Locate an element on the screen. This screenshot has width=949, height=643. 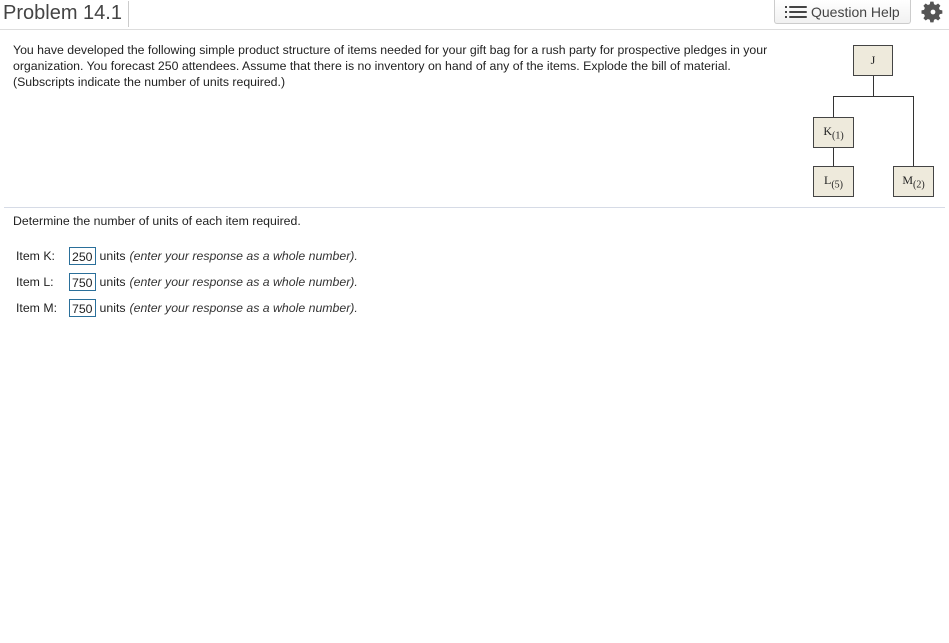
node-k-letter: K is located at coordinates (827, 131).